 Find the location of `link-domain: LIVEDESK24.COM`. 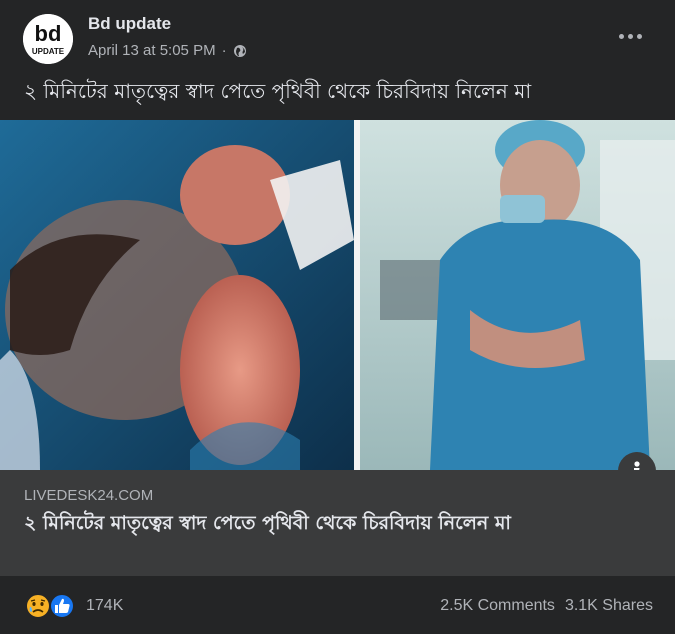

link-domain: LIVEDESK24.COM is located at coordinates (89, 495).